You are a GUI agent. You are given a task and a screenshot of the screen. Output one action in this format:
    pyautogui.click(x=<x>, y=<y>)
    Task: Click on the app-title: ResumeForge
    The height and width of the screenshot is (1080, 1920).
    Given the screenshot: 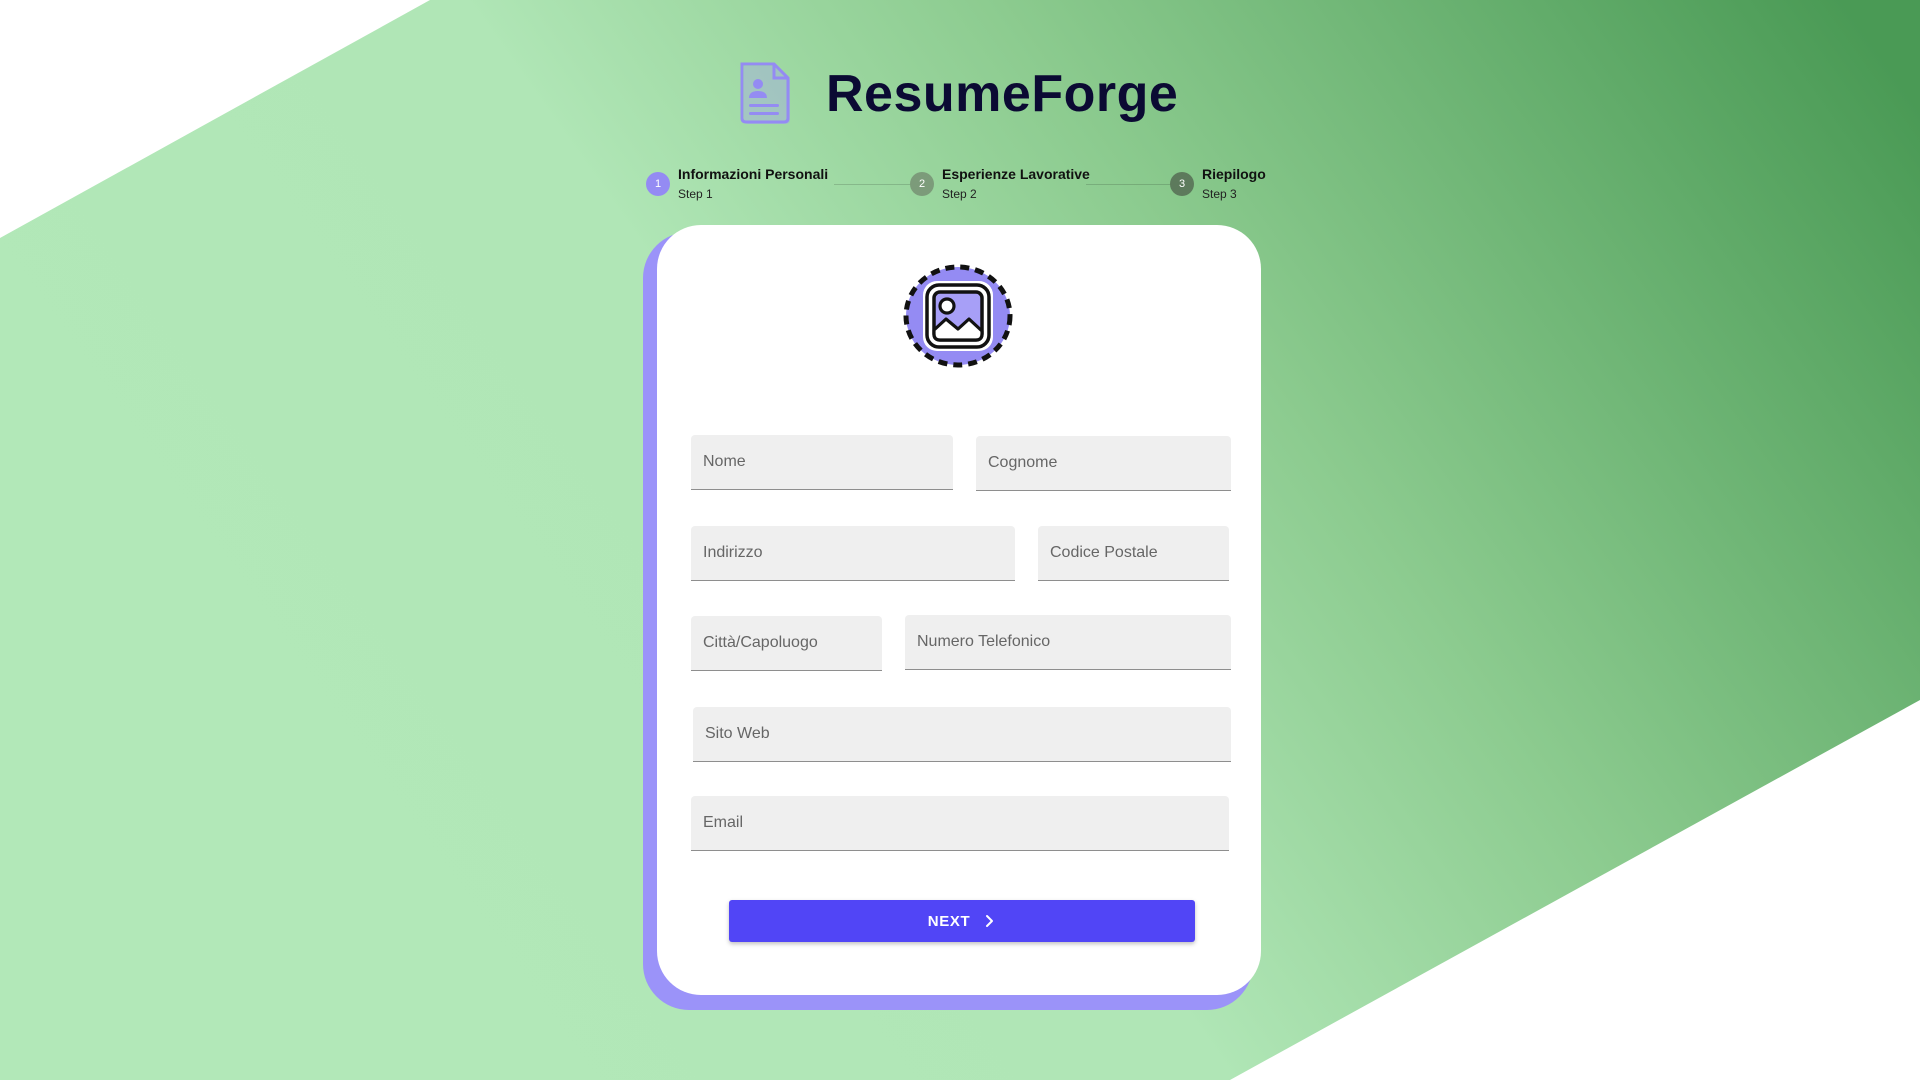 What is the action you would take?
    pyautogui.click(x=1002, y=94)
    